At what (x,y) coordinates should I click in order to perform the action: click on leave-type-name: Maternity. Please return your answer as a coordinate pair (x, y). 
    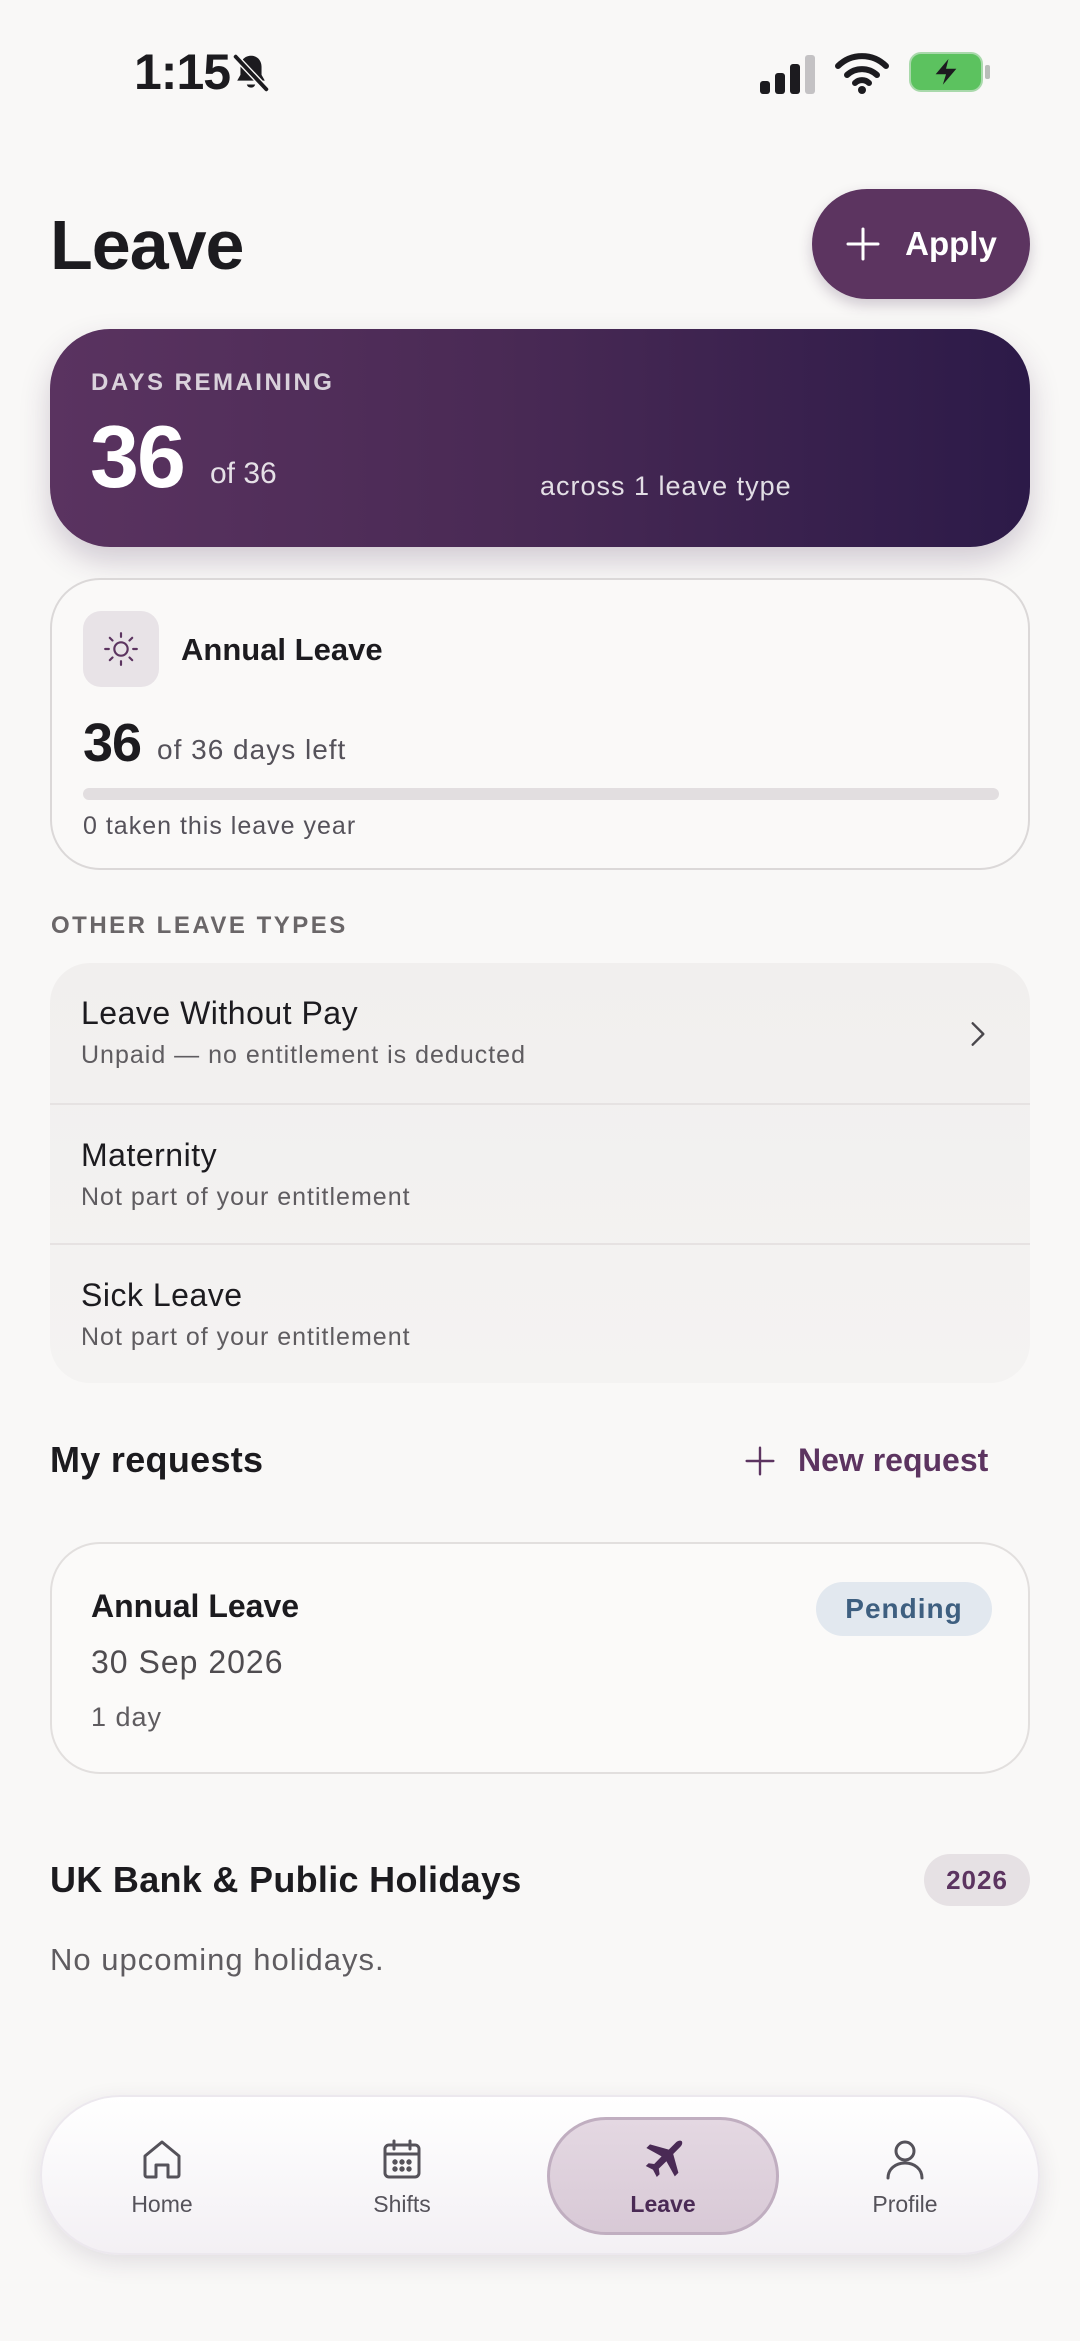
    Looking at the image, I should click on (149, 1155).